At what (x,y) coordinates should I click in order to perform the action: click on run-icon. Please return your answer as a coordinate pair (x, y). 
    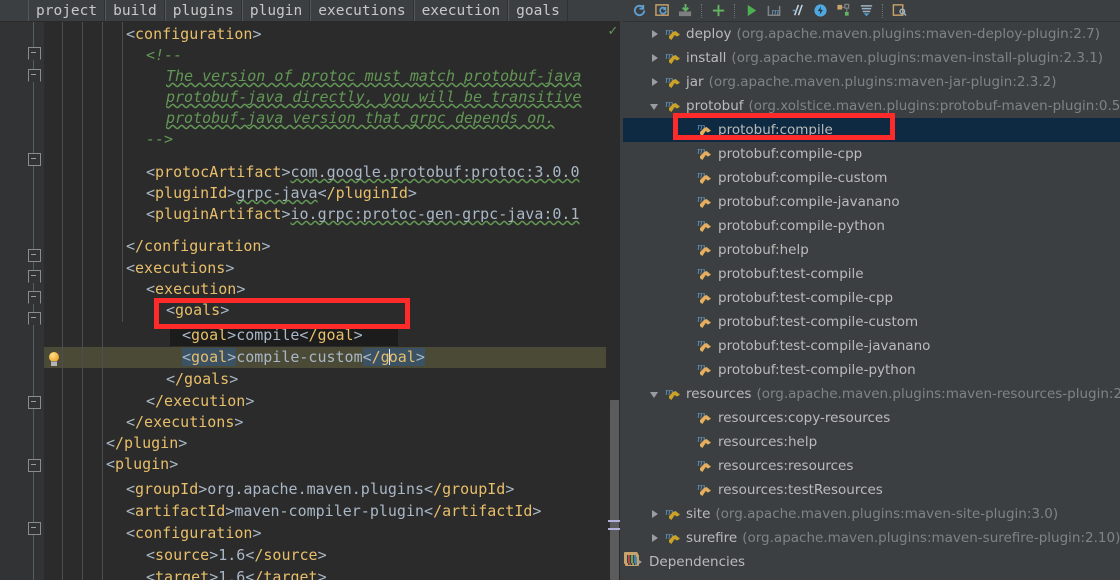
    Looking at the image, I should click on (751, 11).